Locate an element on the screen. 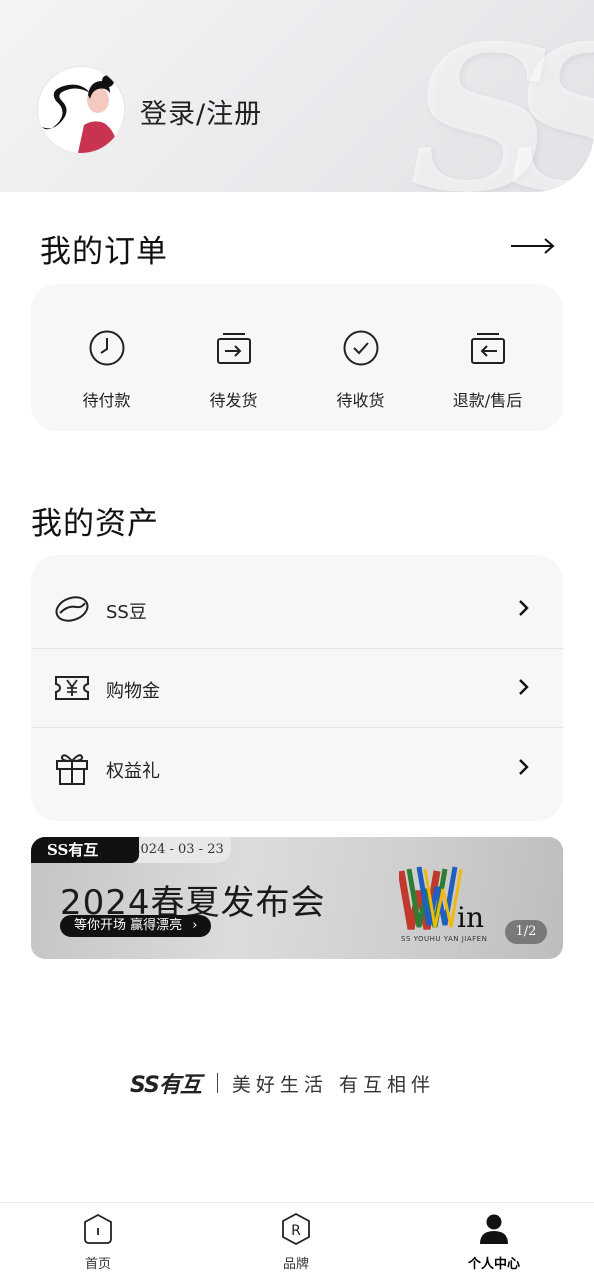 This screenshot has width=594, height=1281. banner-page-indicator: 1/2 is located at coordinates (526, 932).